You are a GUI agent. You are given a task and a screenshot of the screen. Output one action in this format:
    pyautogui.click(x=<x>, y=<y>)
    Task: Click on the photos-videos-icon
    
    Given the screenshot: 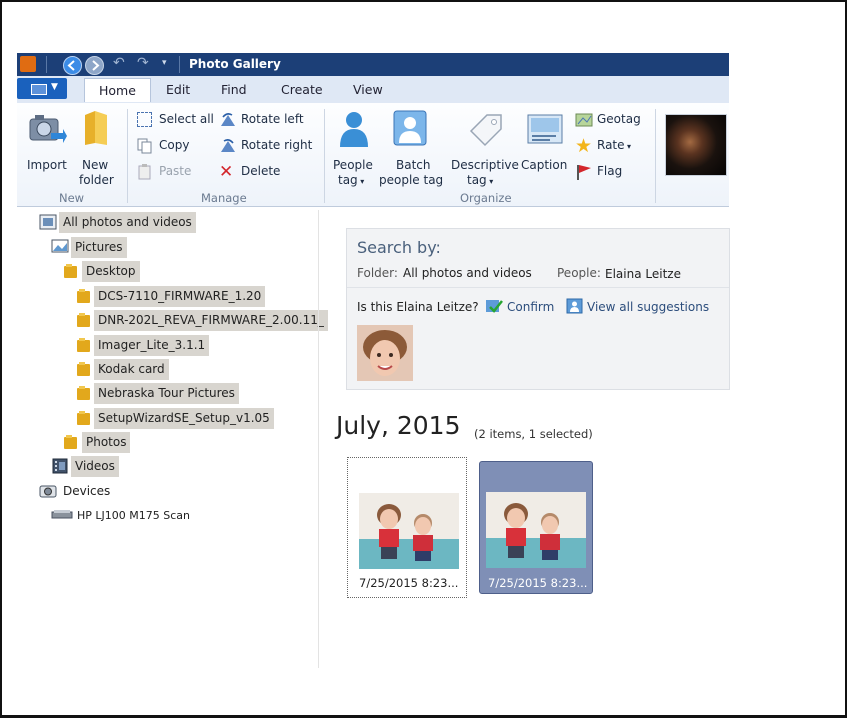 What is the action you would take?
    pyautogui.click(x=48, y=222)
    